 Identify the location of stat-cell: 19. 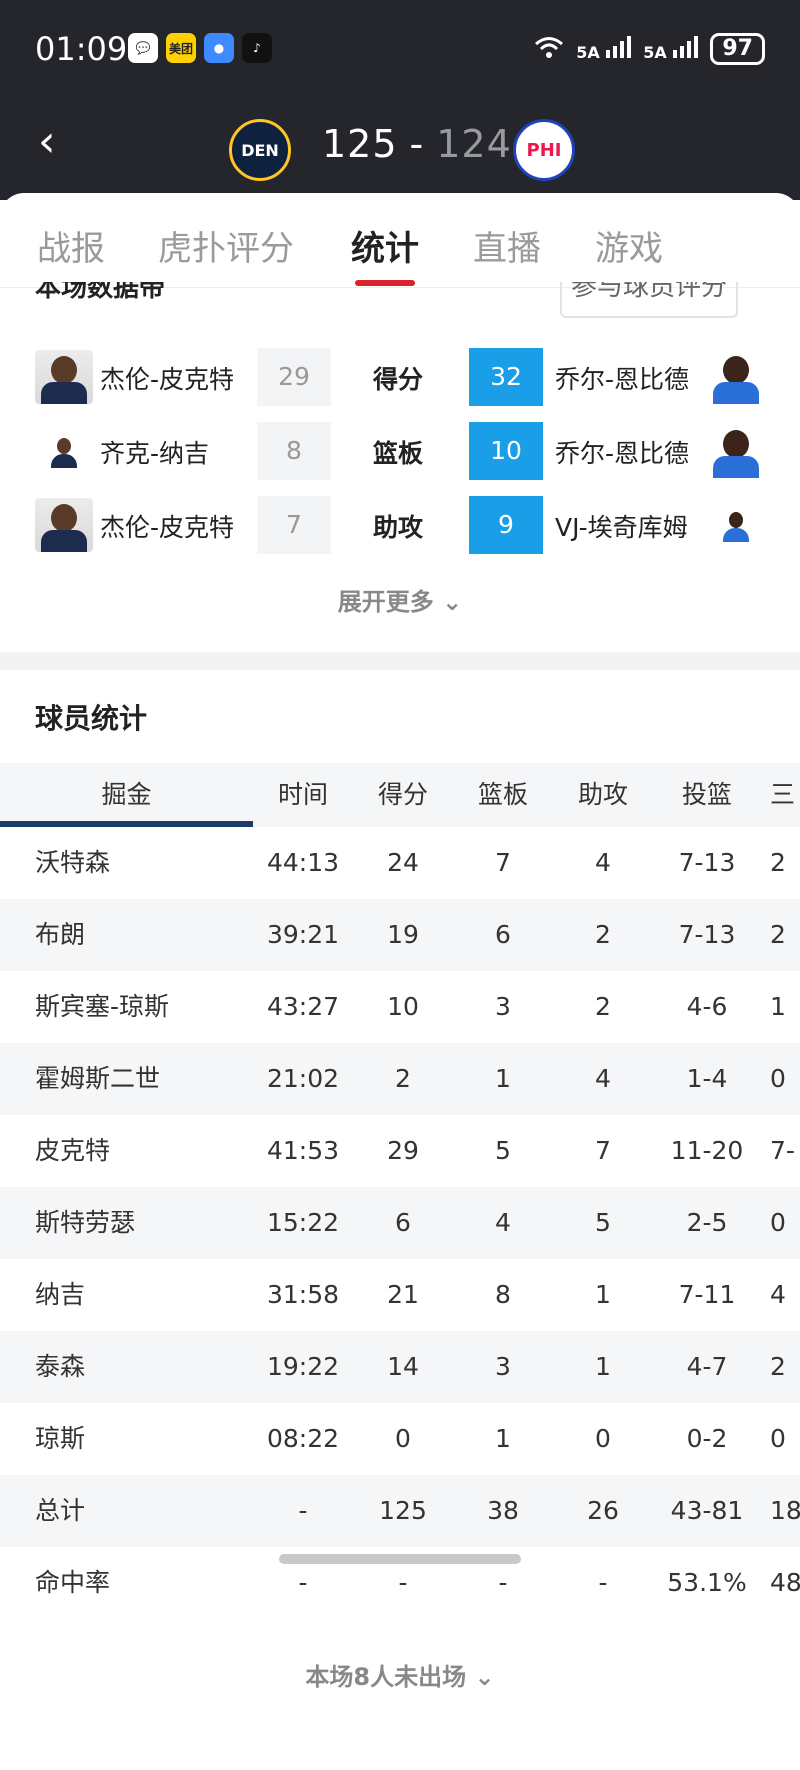
(403, 934).